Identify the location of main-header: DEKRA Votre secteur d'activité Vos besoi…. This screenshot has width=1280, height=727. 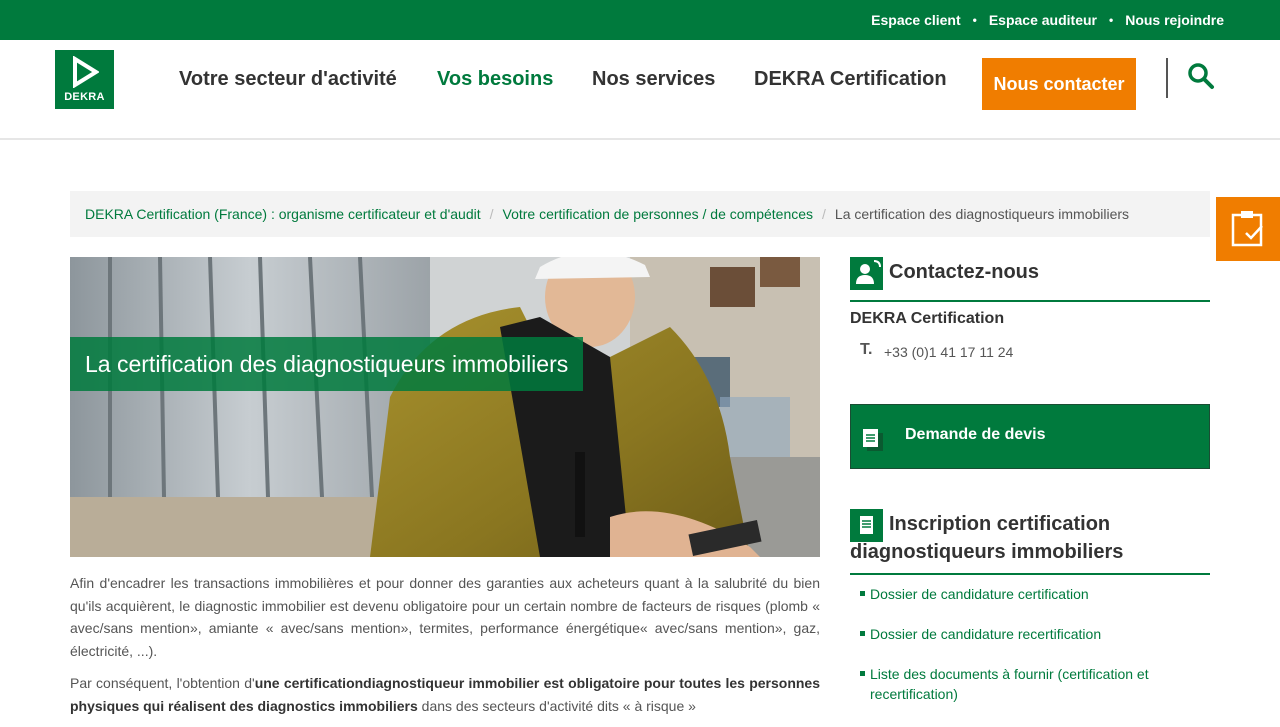
(640, 90).